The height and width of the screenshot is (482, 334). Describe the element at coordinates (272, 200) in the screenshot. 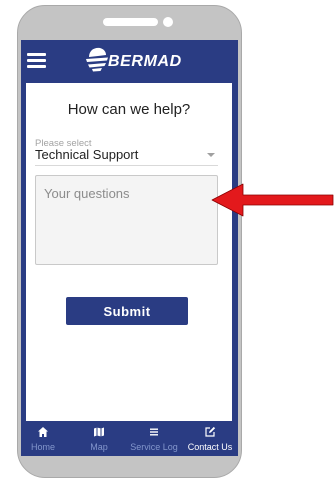

I see `red-arrow-left-icon` at that location.